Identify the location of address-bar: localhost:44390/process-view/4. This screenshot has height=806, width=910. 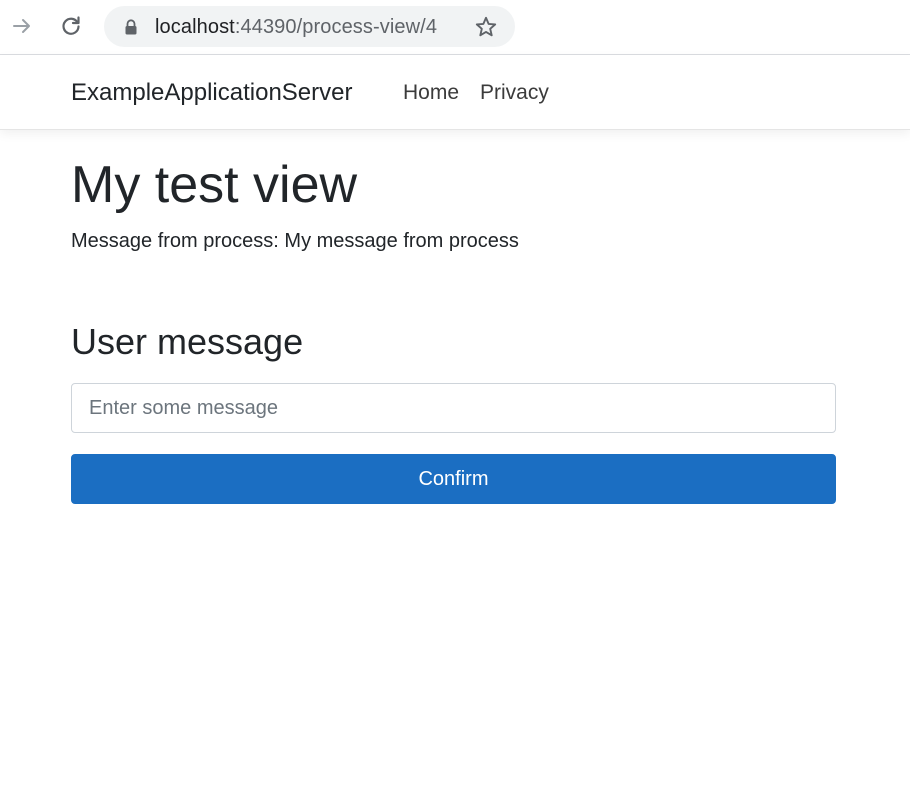
(309, 26).